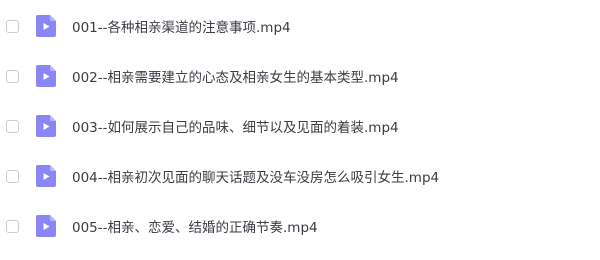 The image size is (600, 260). What do you see at coordinates (181, 26) in the screenshot?
I see `file-name: 001--各种相亲渠道的注意事项.mp4` at bounding box center [181, 26].